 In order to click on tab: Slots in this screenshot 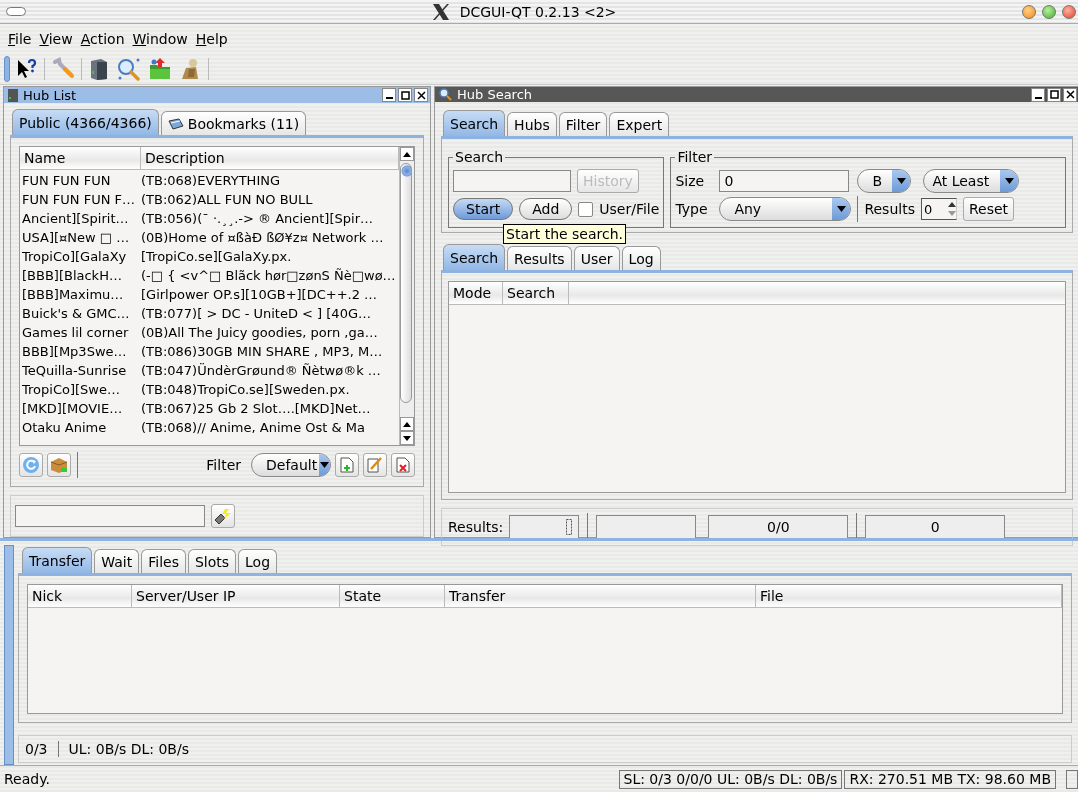, I will do `click(212, 561)`.